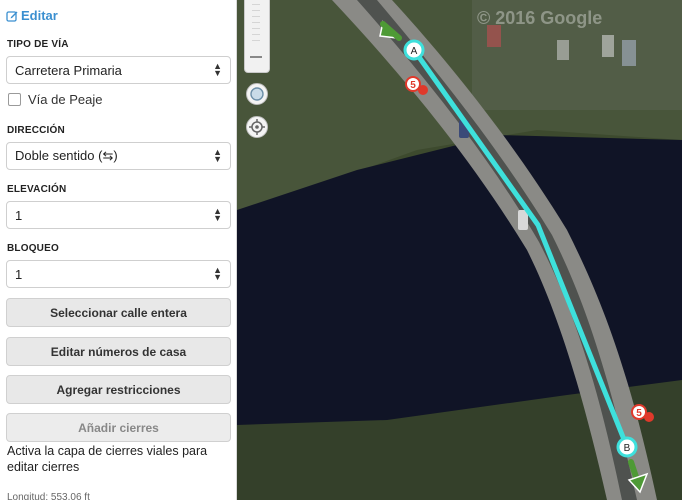 The width and height of the screenshot is (682, 500). What do you see at coordinates (38, 44) in the screenshot?
I see `road-type-label: TIPO DE VÍA` at bounding box center [38, 44].